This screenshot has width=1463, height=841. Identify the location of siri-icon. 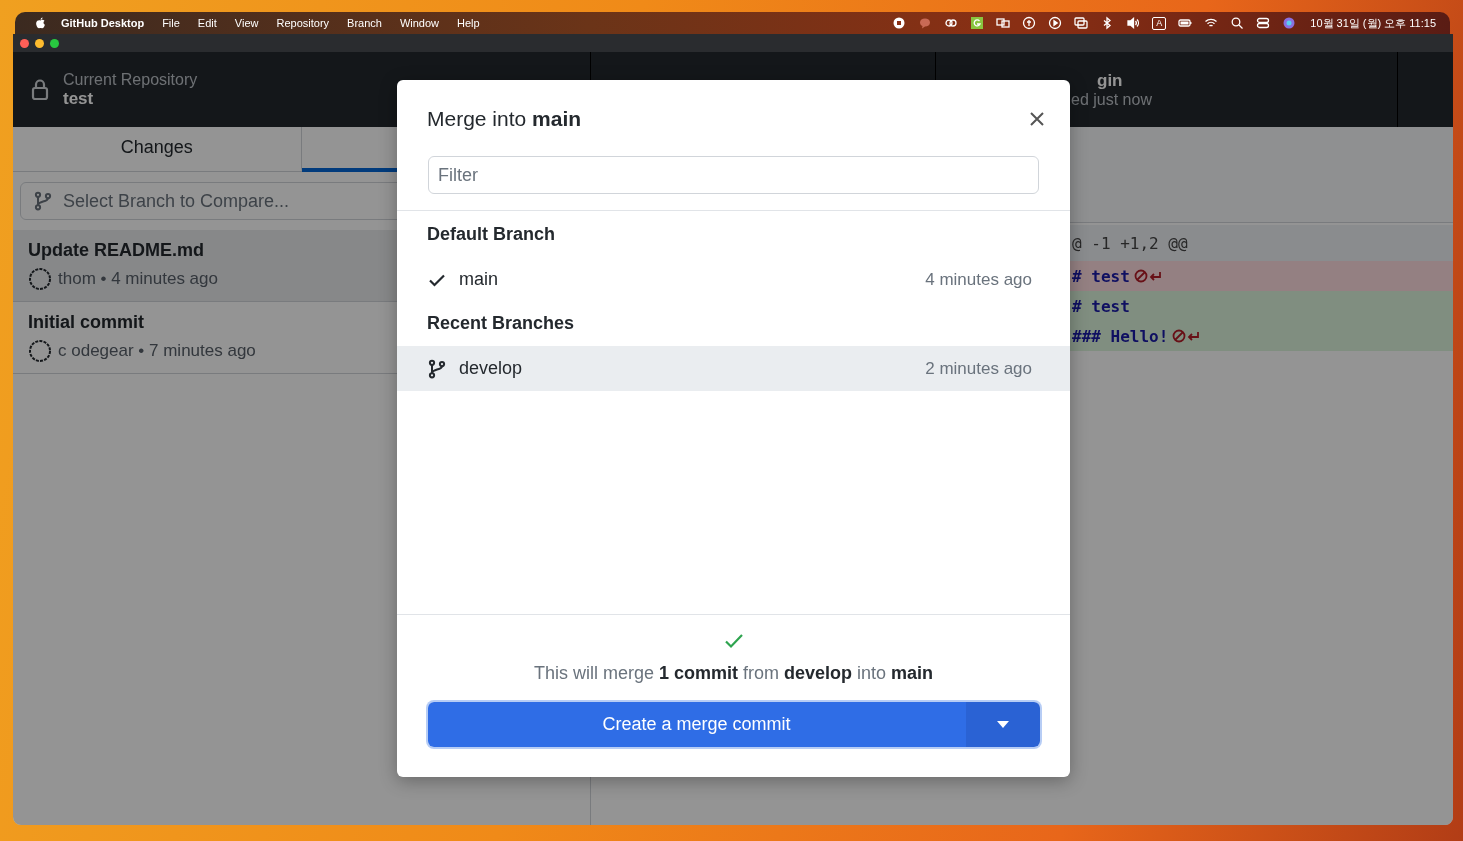
(1289, 23).